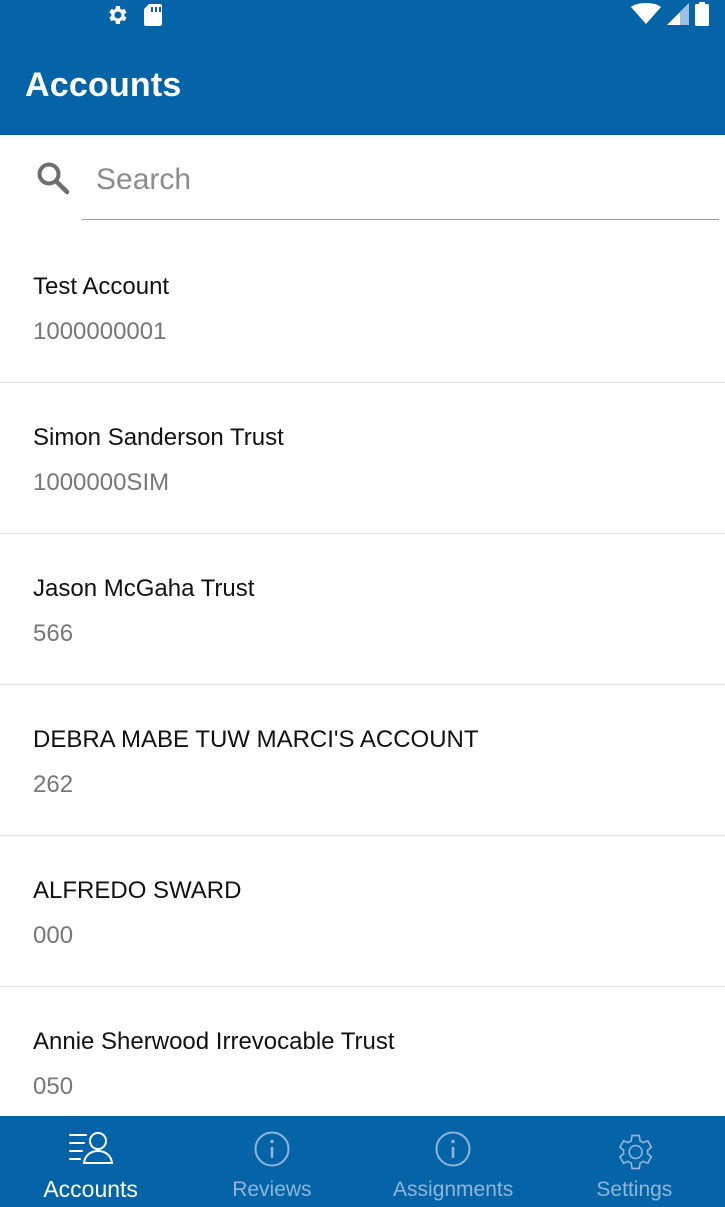 This screenshot has height=1207, width=725. What do you see at coordinates (400, 180) in the screenshot?
I see `search-input` at bounding box center [400, 180].